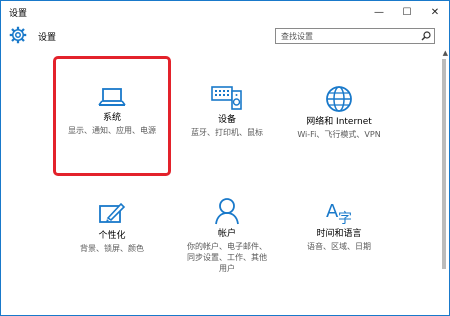  What do you see at coordinates (112, 227) in the screenshot?
I see `tile-personalization: 个性化 背景、锁屏、颜色` at bounding box center [112, 227].